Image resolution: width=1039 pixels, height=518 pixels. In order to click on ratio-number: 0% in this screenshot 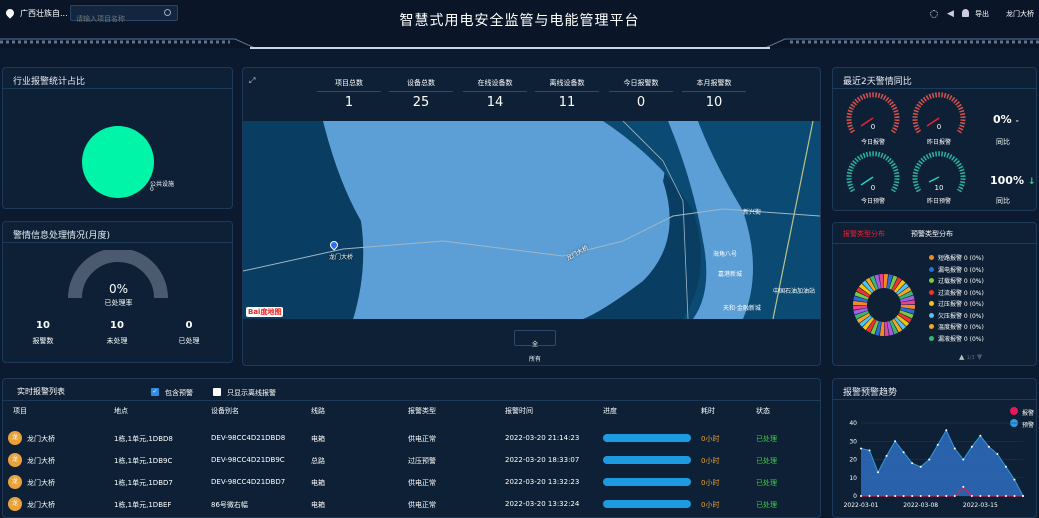, I will do `click(1002, 119)`.